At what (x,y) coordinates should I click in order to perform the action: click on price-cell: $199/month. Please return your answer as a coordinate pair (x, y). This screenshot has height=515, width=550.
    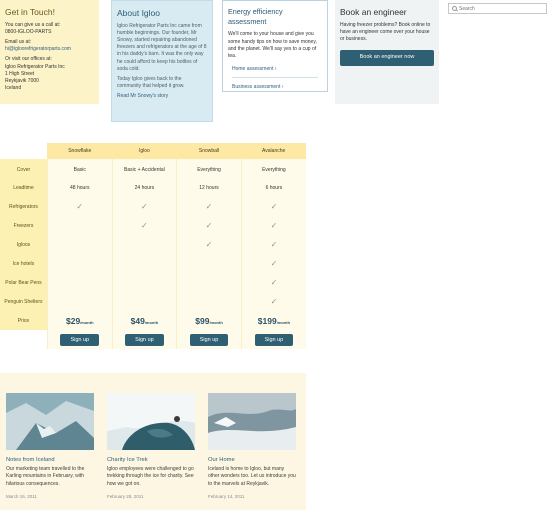
    Looking at the image, I should click on (273, 320).